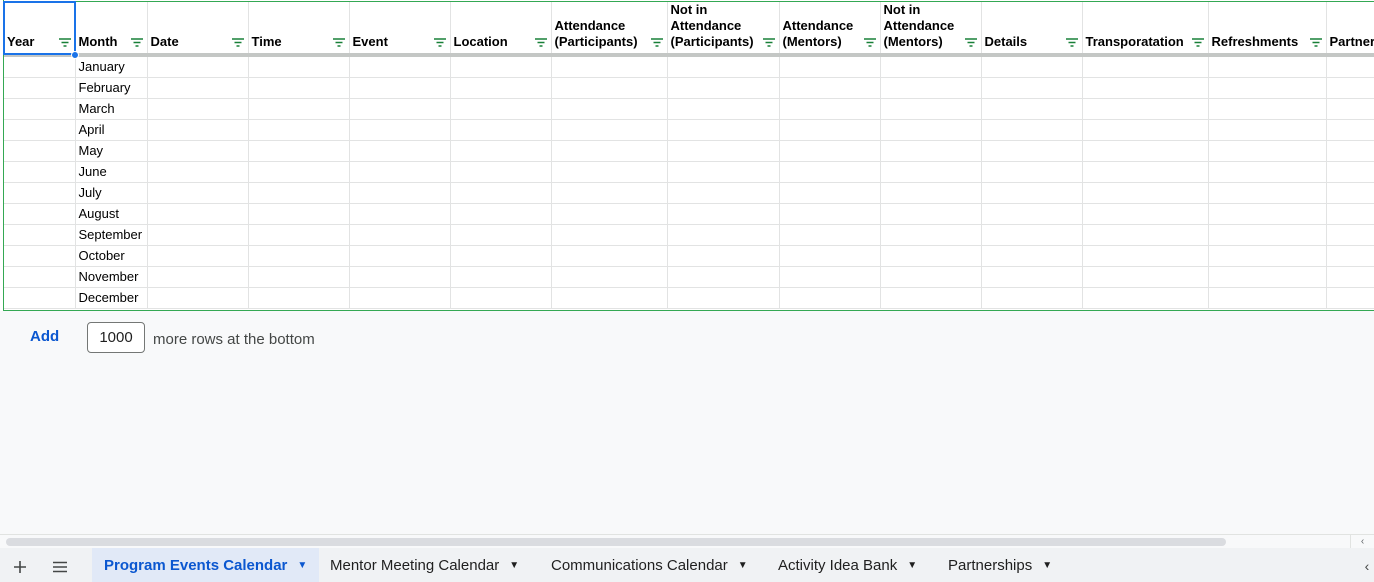 The width and height of the screenshot is (1374, 582). Describe the element at coordinates (111, 66) in the screenshot. I see `month-cell: January` at that location.